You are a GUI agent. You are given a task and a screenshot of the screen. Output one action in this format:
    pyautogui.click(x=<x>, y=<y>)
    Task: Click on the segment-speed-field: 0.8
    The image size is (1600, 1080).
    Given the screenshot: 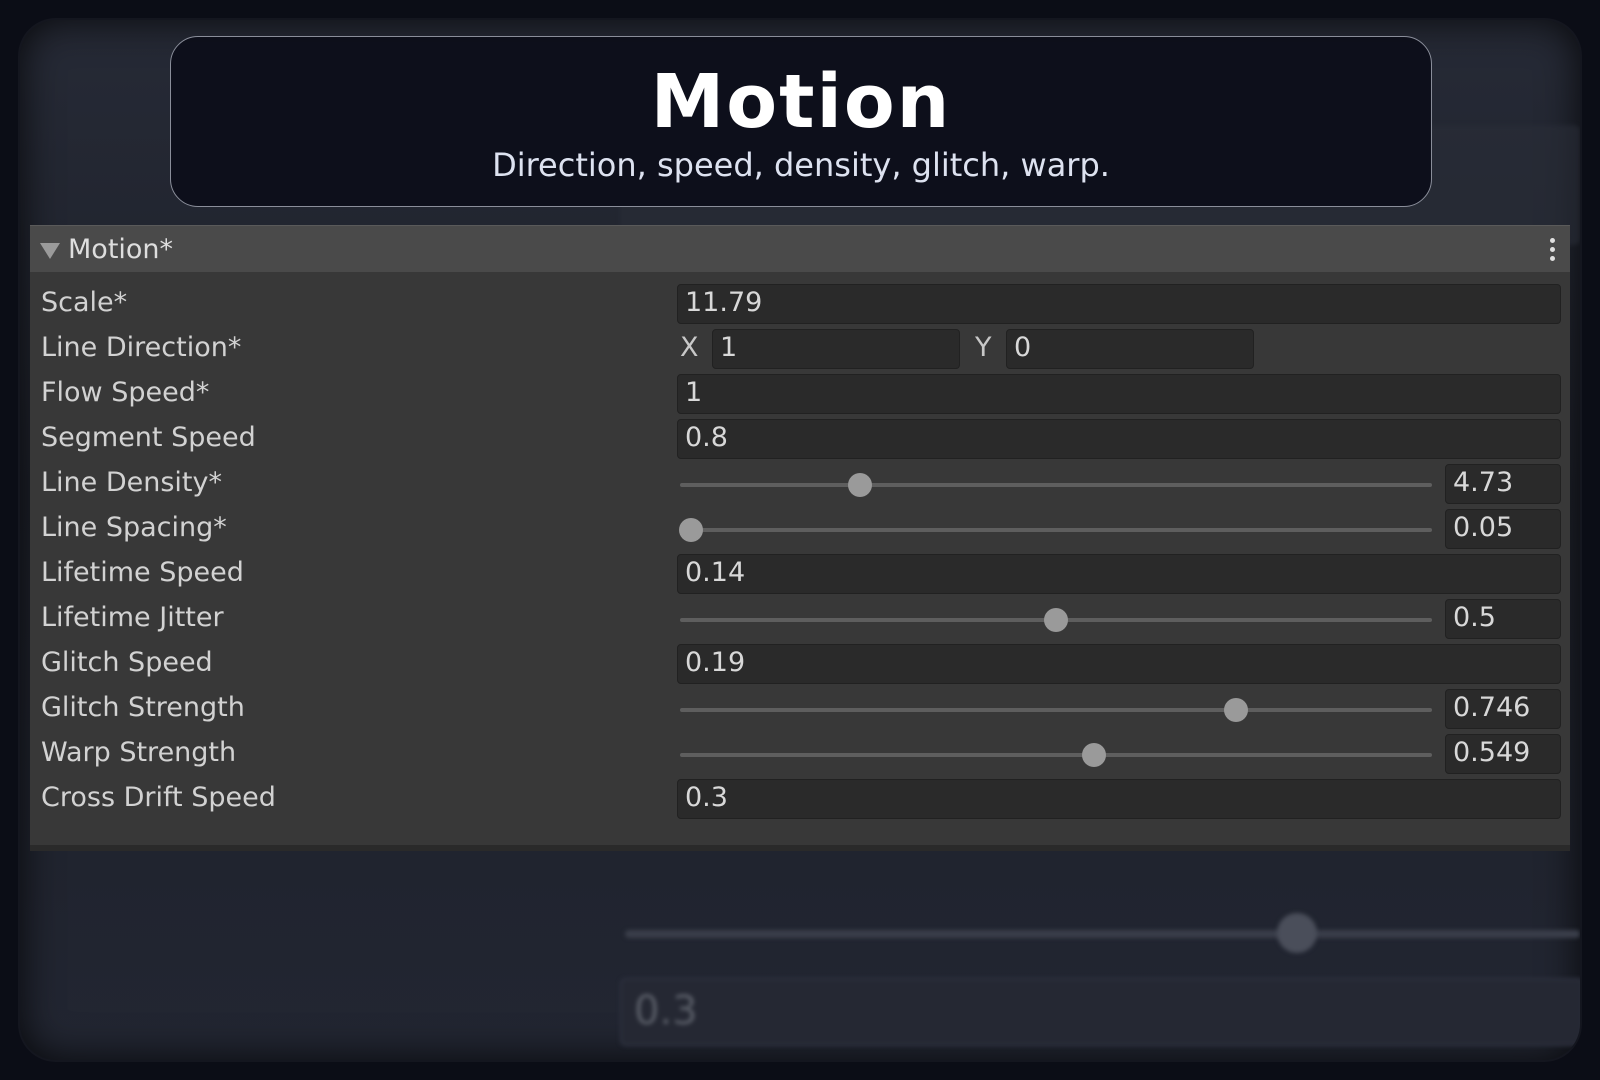 What is the action you would take?
    pyautogui.click(x=1119, y=439)
    